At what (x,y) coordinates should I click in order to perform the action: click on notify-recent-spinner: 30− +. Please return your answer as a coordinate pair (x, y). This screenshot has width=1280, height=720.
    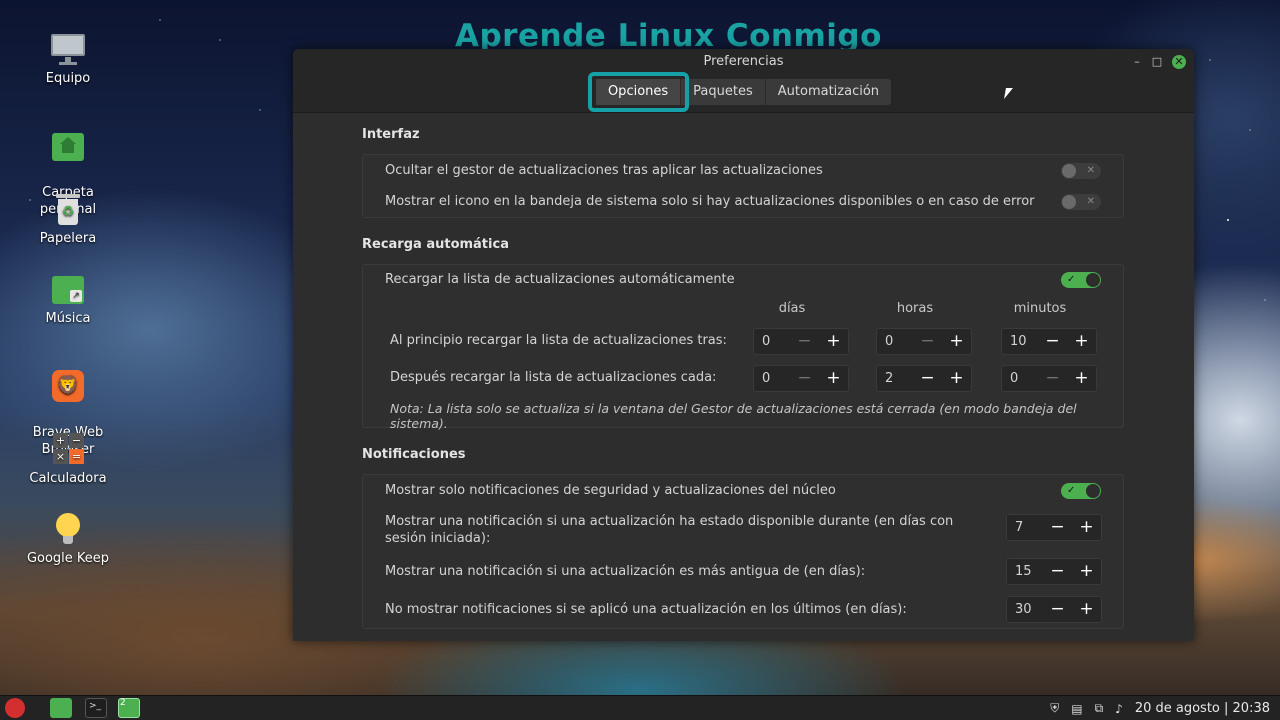
    Looking at the image, I should click on (1054, 609).